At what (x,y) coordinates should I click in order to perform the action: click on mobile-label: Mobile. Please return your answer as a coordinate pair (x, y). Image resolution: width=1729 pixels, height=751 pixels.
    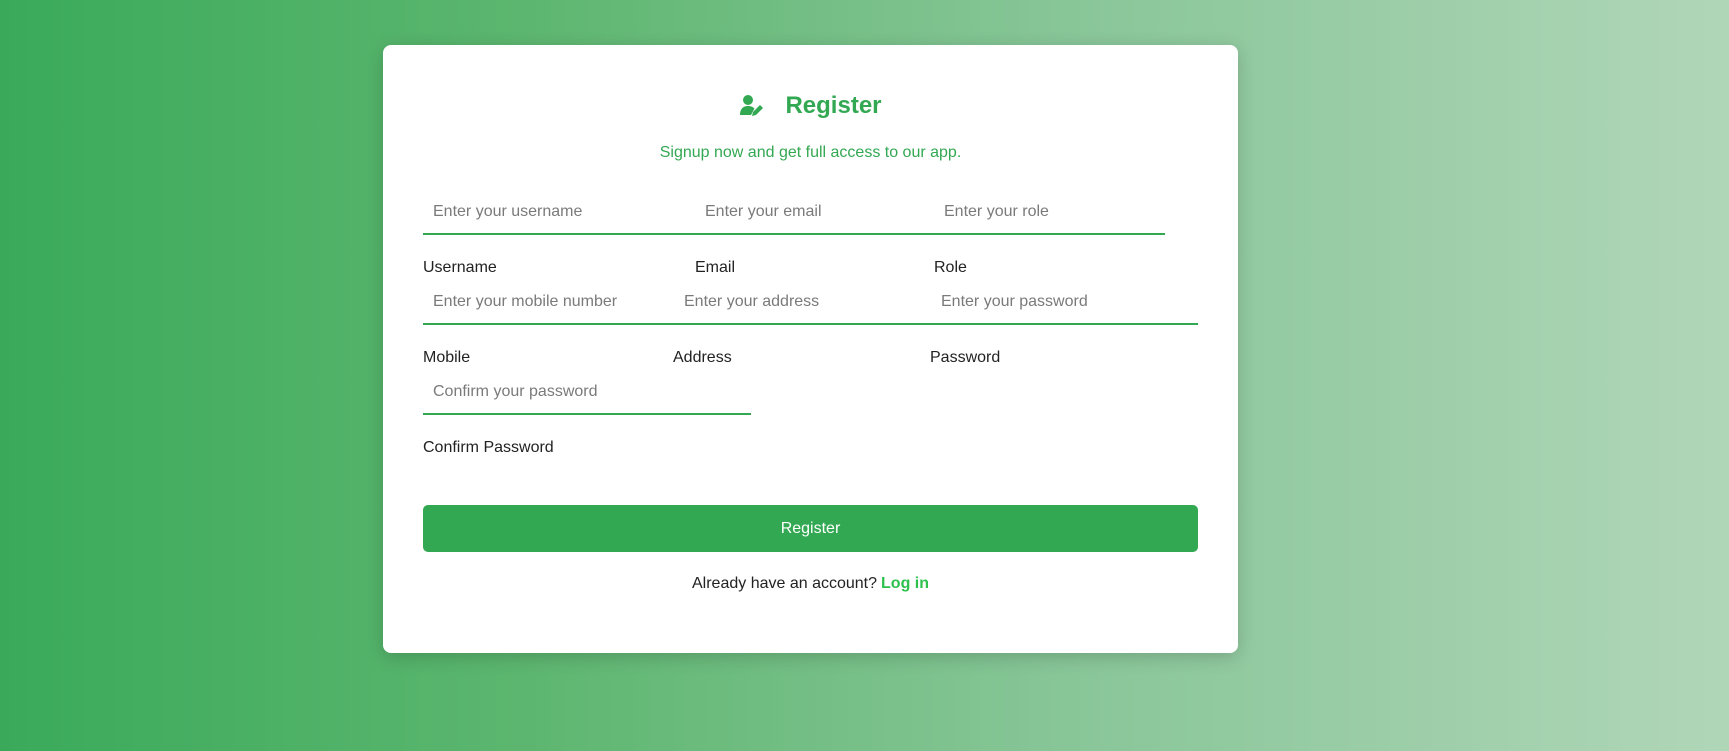
    Looking at the image, I should click on (447, 357).